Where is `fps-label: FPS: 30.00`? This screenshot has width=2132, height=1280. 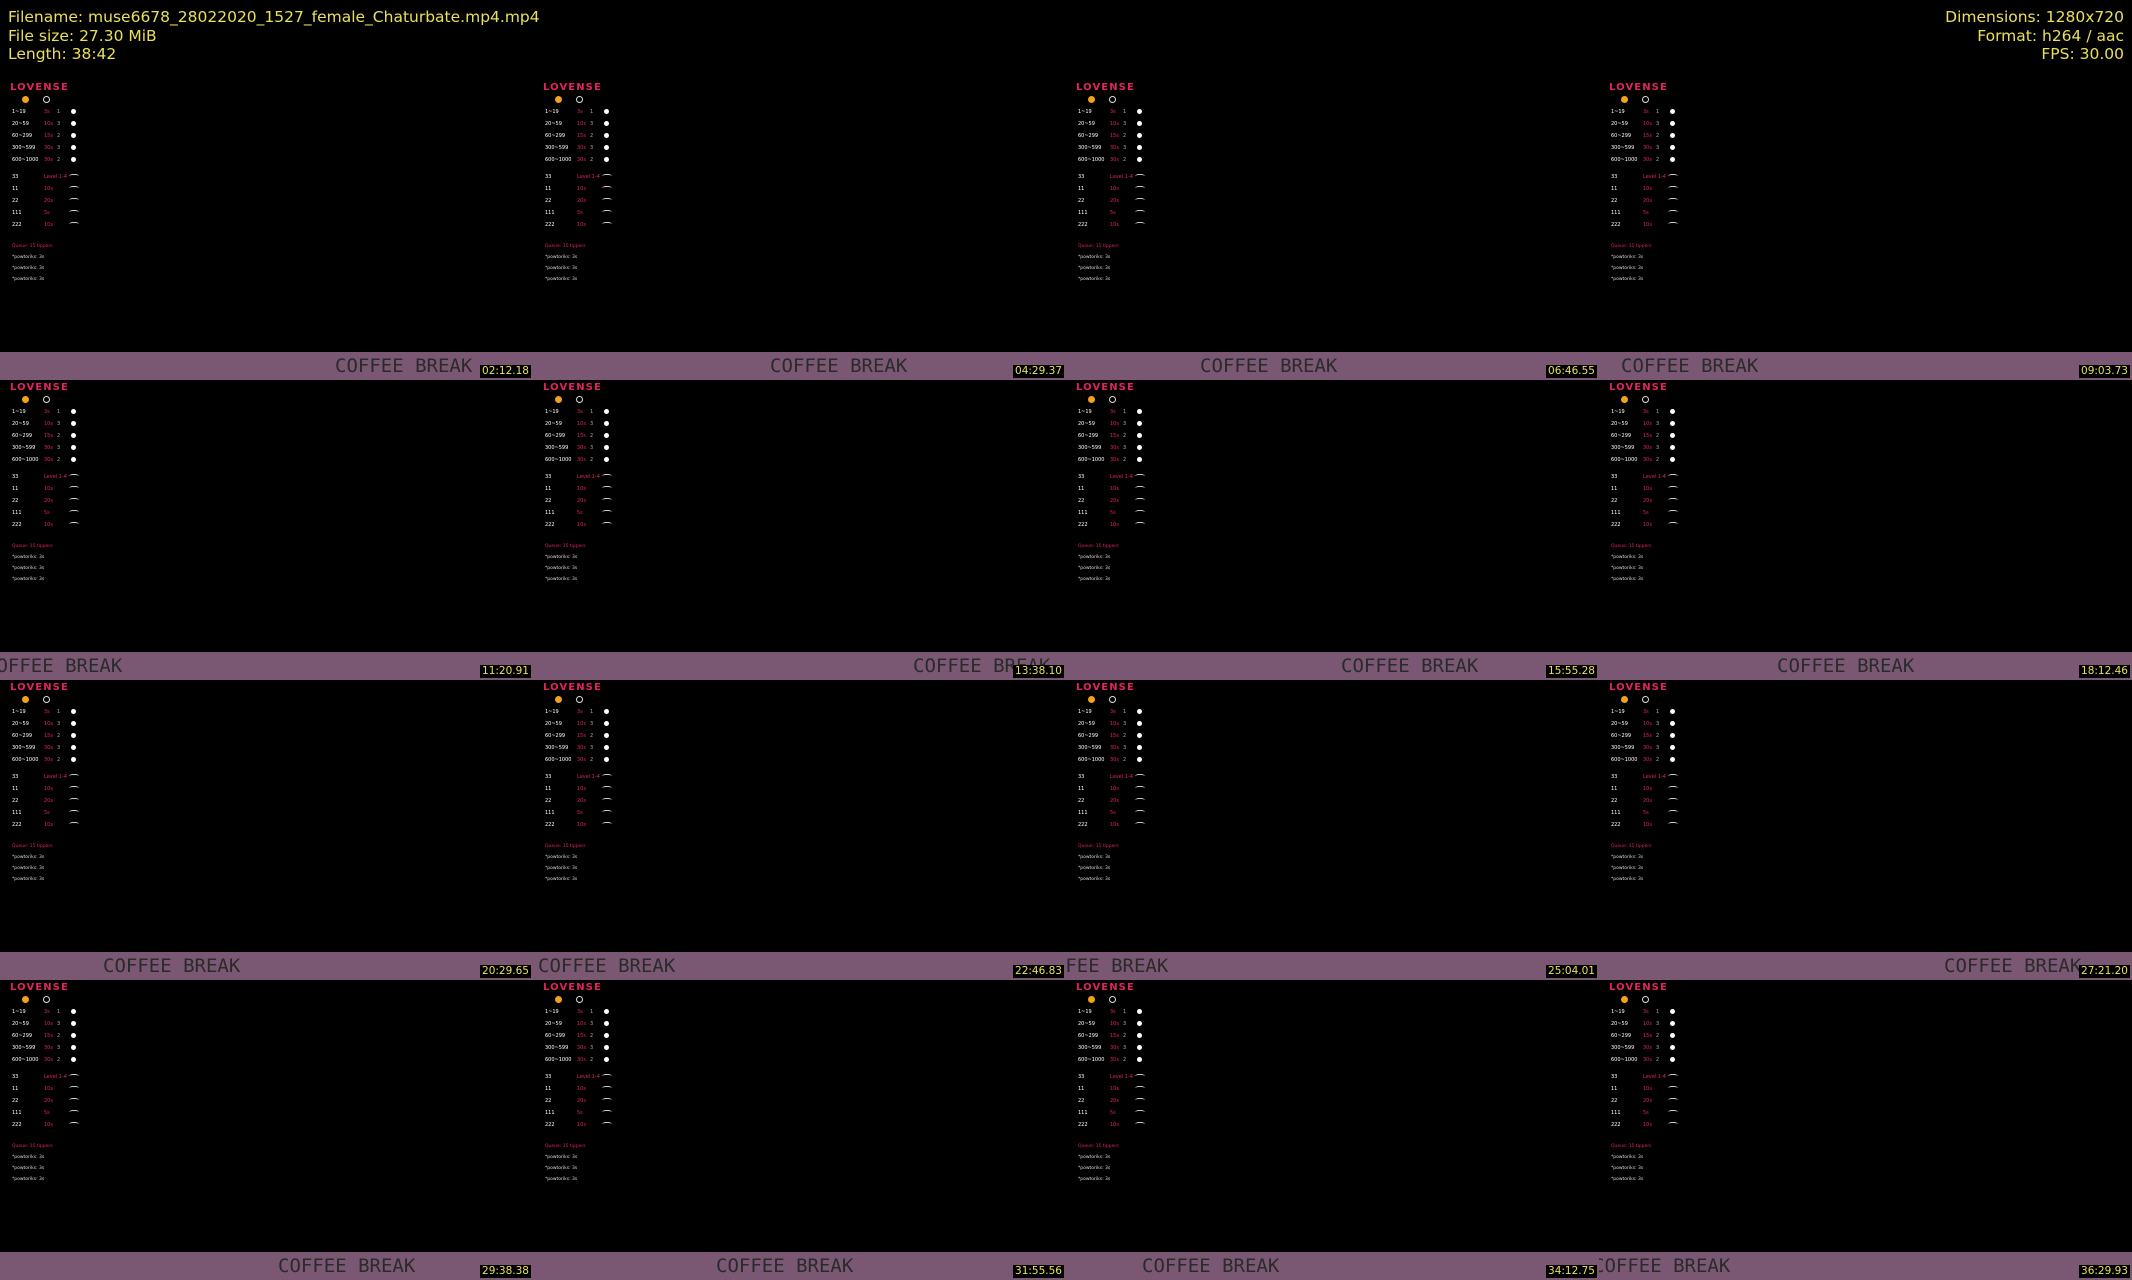 fps-label: FPS: 30.00 is located at coordinates (2082, 54).